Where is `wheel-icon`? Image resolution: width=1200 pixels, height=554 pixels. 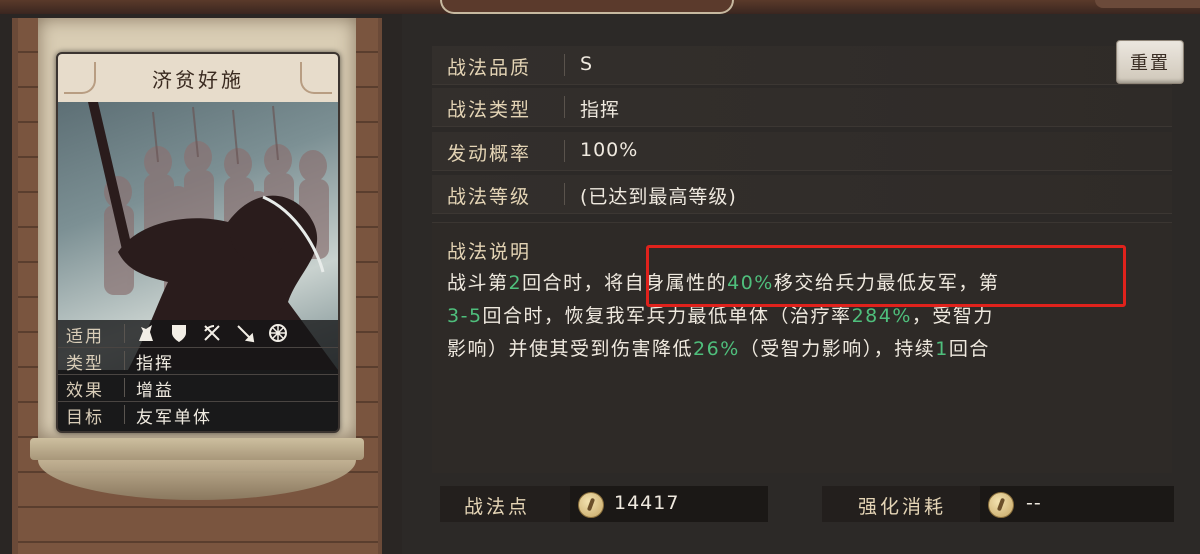 wheel-icon is located at coordinates (278, 333).